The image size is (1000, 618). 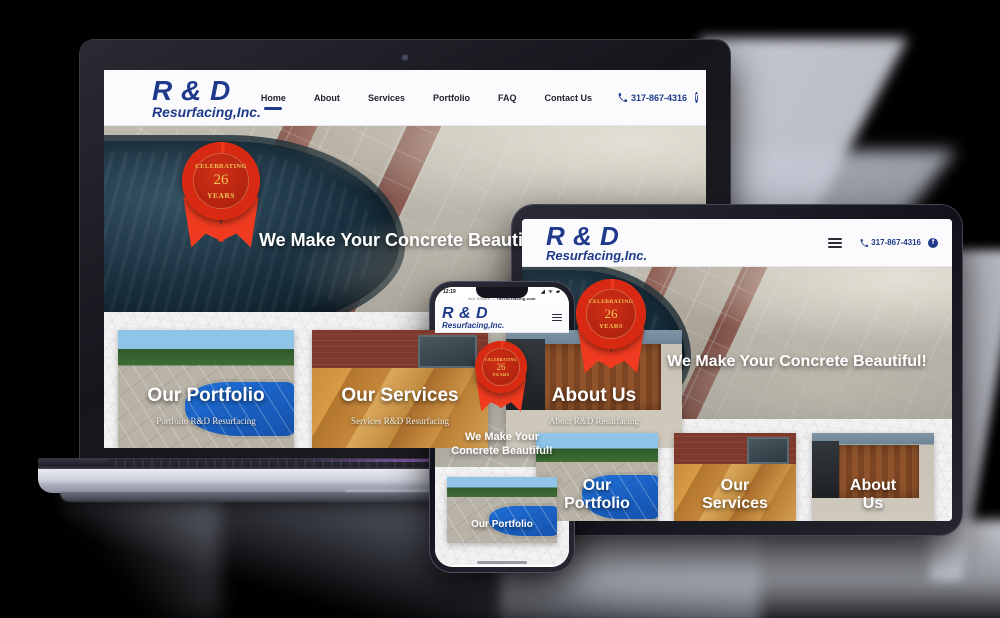 I want to click on mobile-stone-divider-band: Our Portfolio, so click(x=502, y=516).